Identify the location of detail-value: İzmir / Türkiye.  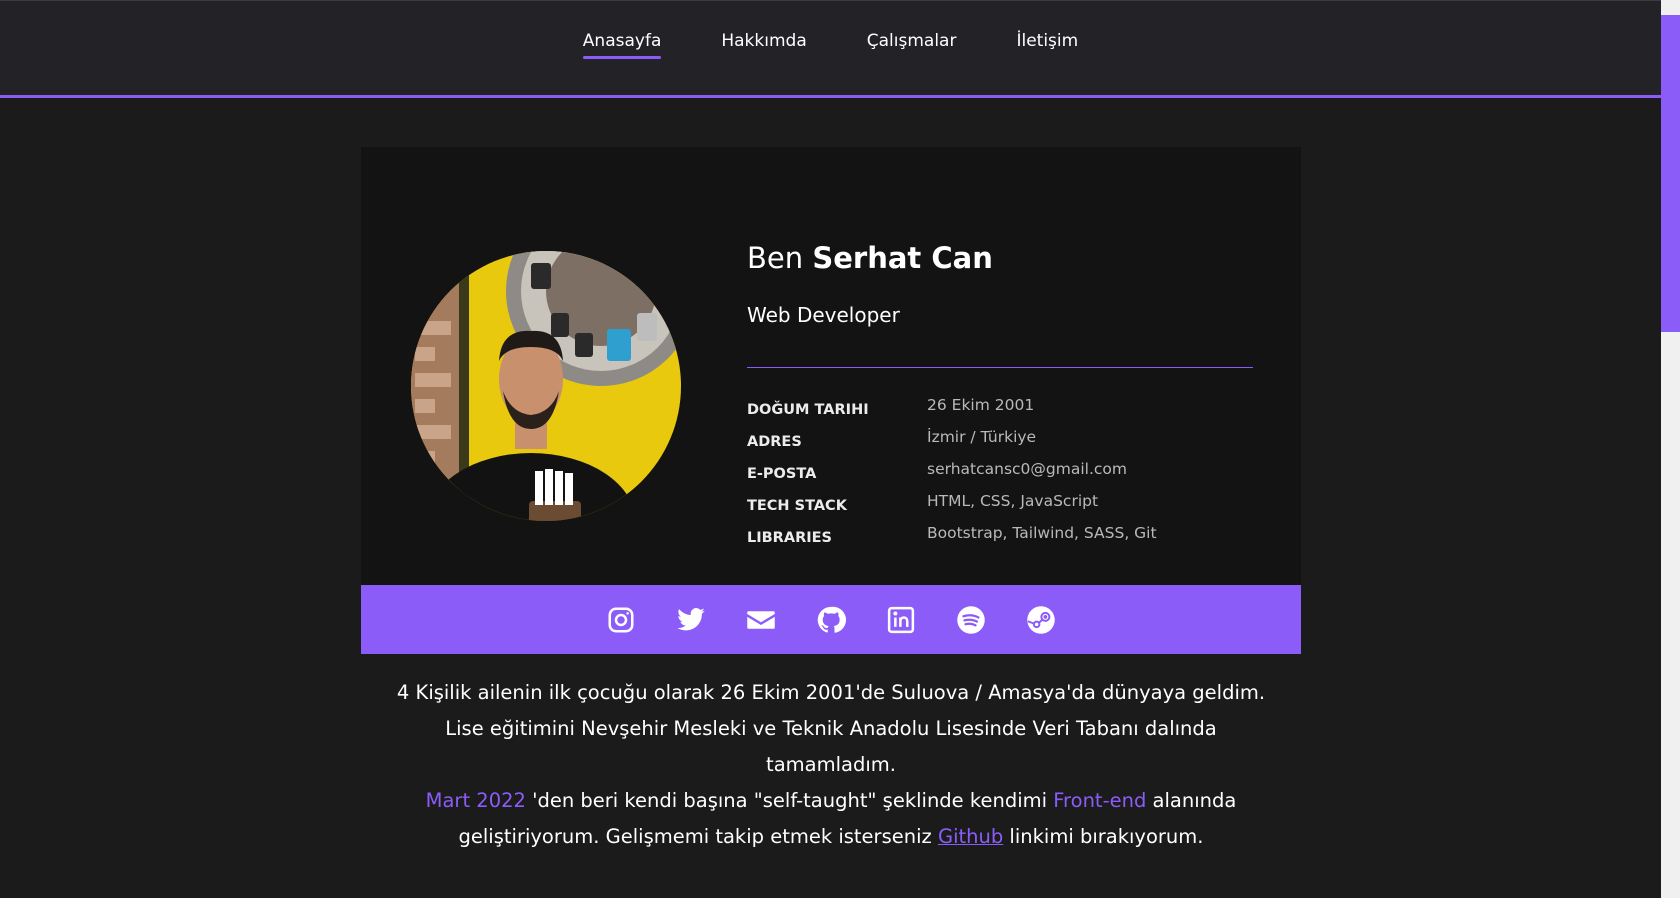
(982, 437).